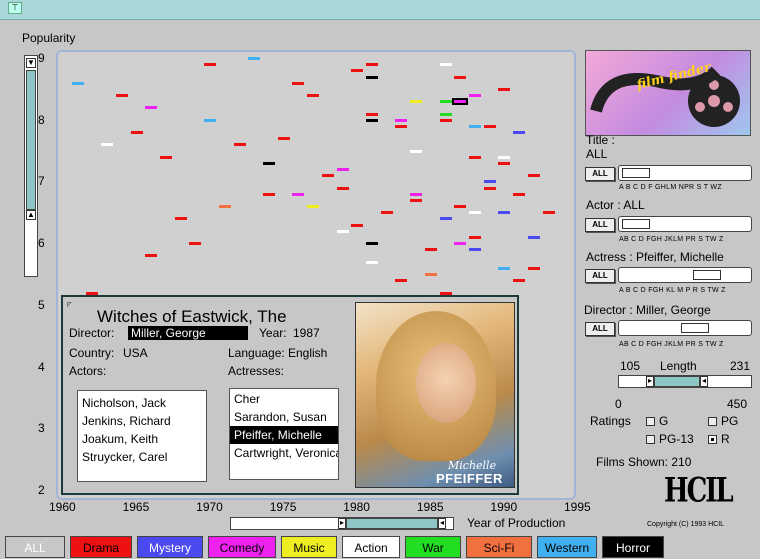 The height and width of the screenshot is (559, 760). I want to click on list-item: Cartwright, Veronica, so click(284, 453).